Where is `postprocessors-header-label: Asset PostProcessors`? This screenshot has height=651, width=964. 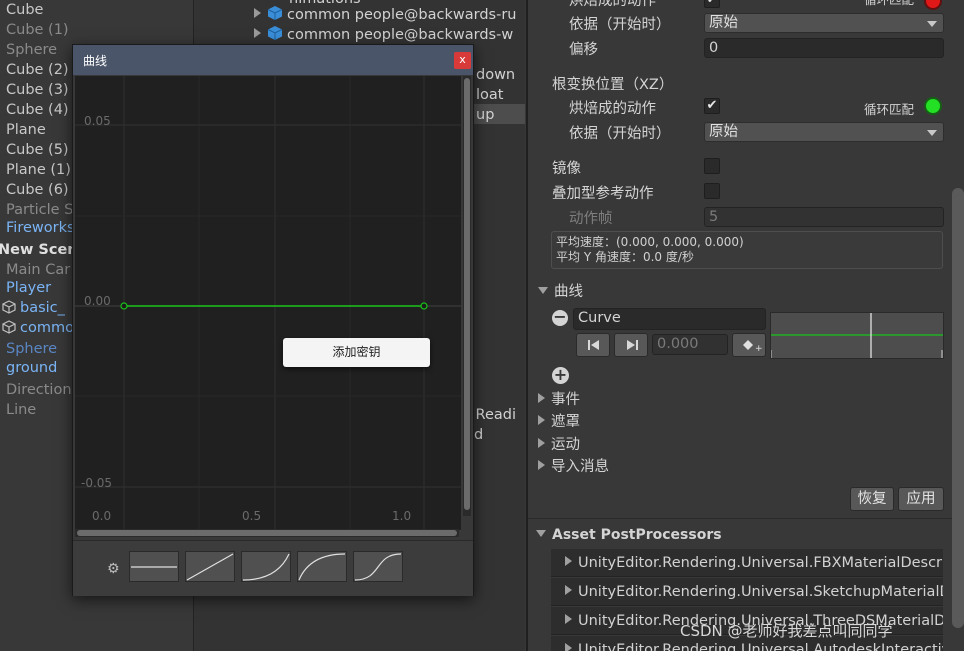
postprocessors-header-label: Asset PostProcessors is located at coordinates (637, 535).